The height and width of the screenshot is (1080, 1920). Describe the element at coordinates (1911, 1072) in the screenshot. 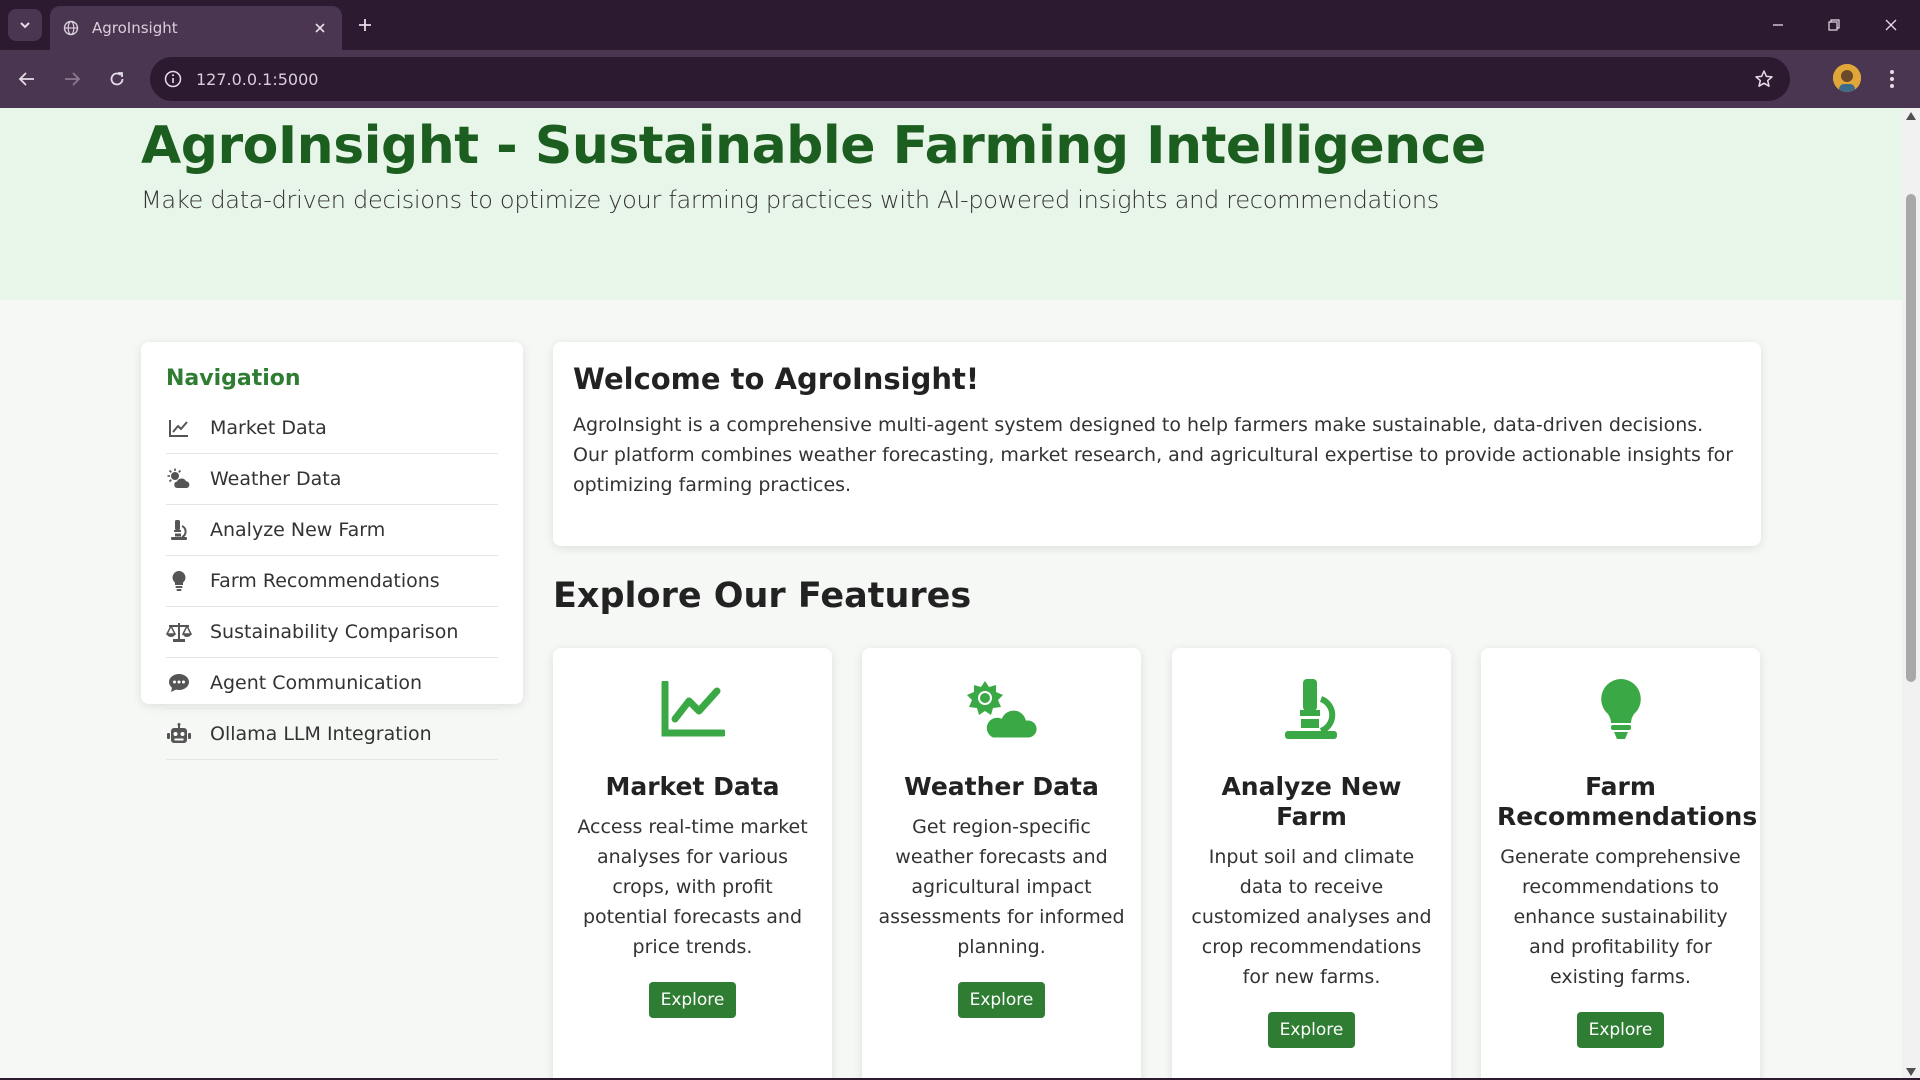

I see `scroll-down-arrow` at that location.